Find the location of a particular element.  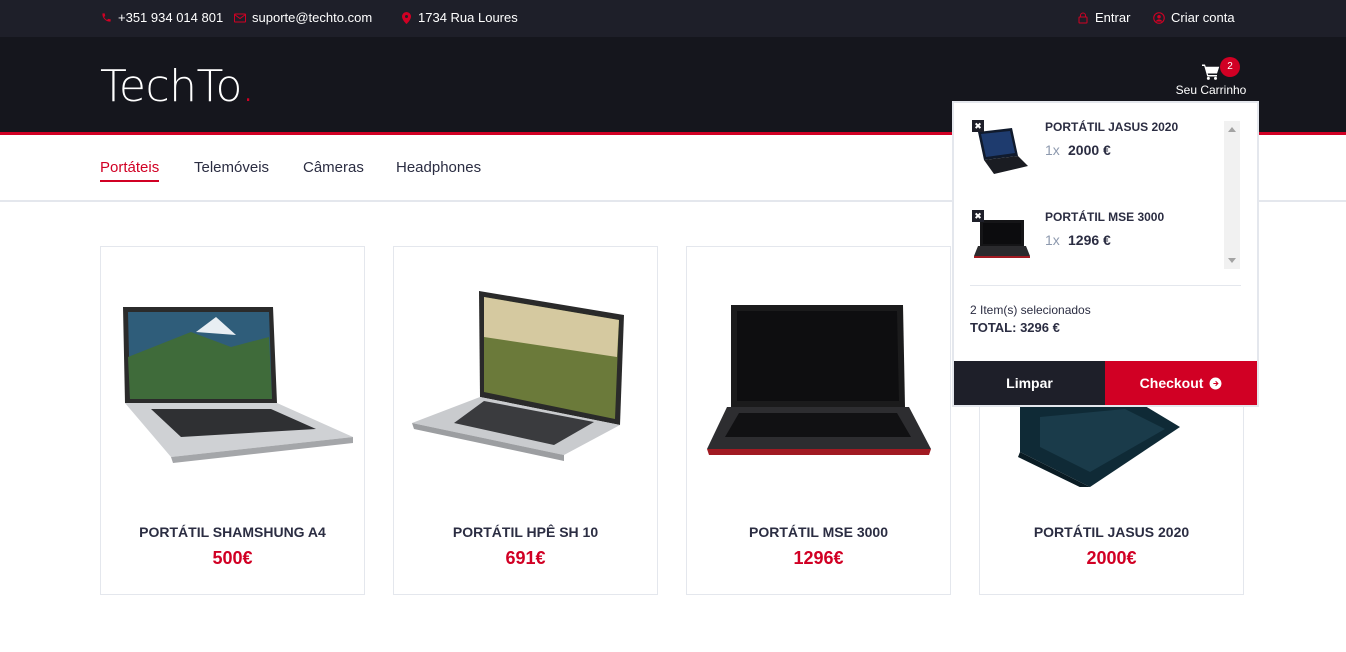

shopping-cart-icon is located at coordinates (1211, 72).